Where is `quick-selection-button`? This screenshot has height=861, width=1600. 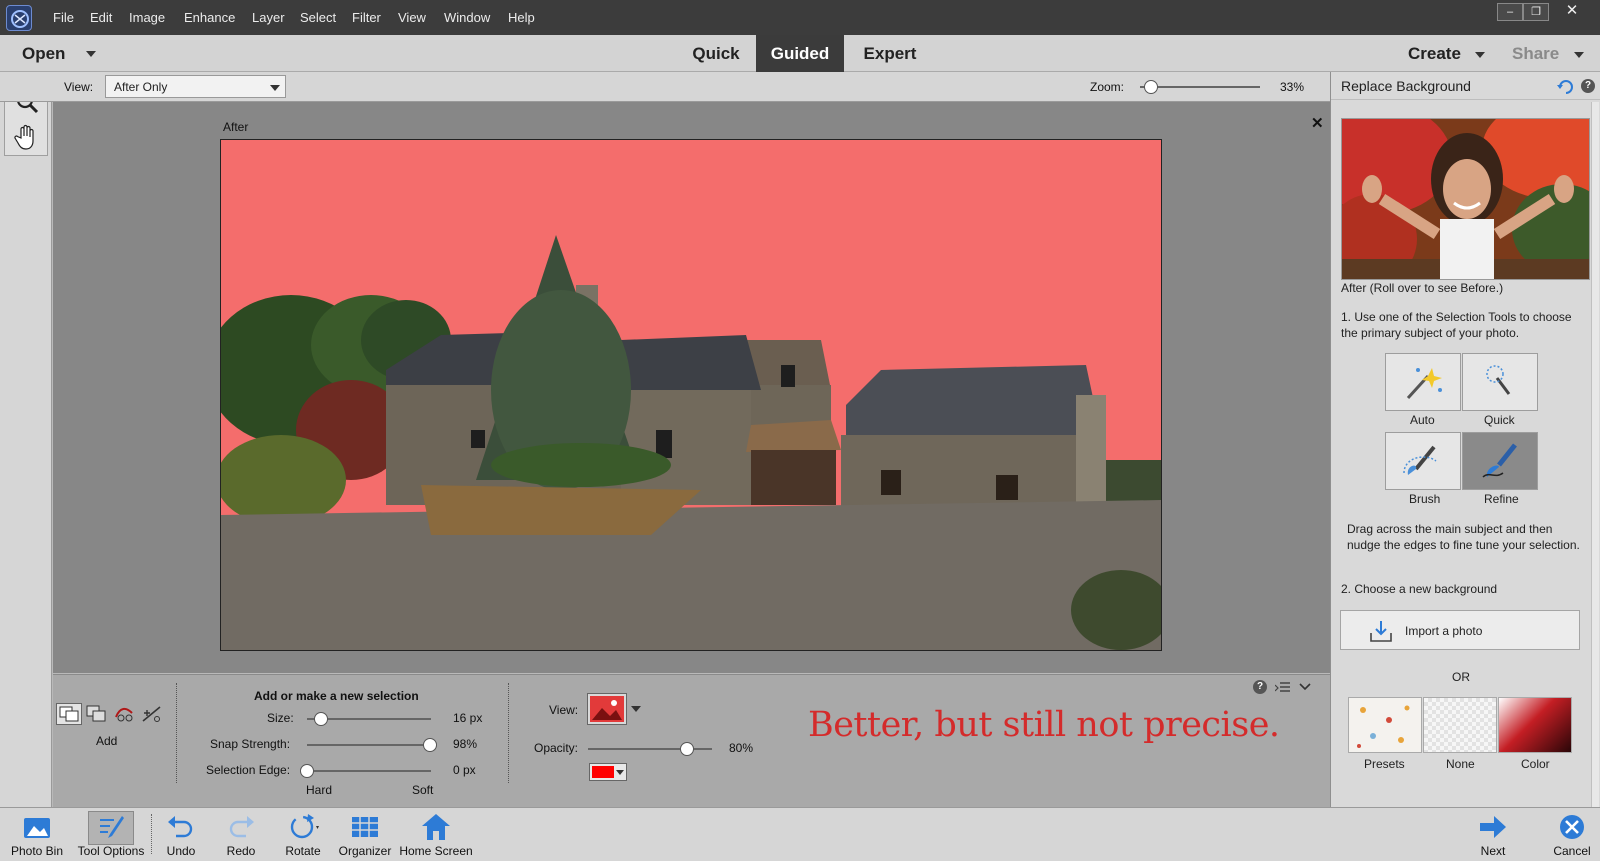 quick-selection-button is located at coordinates (1500, 382).